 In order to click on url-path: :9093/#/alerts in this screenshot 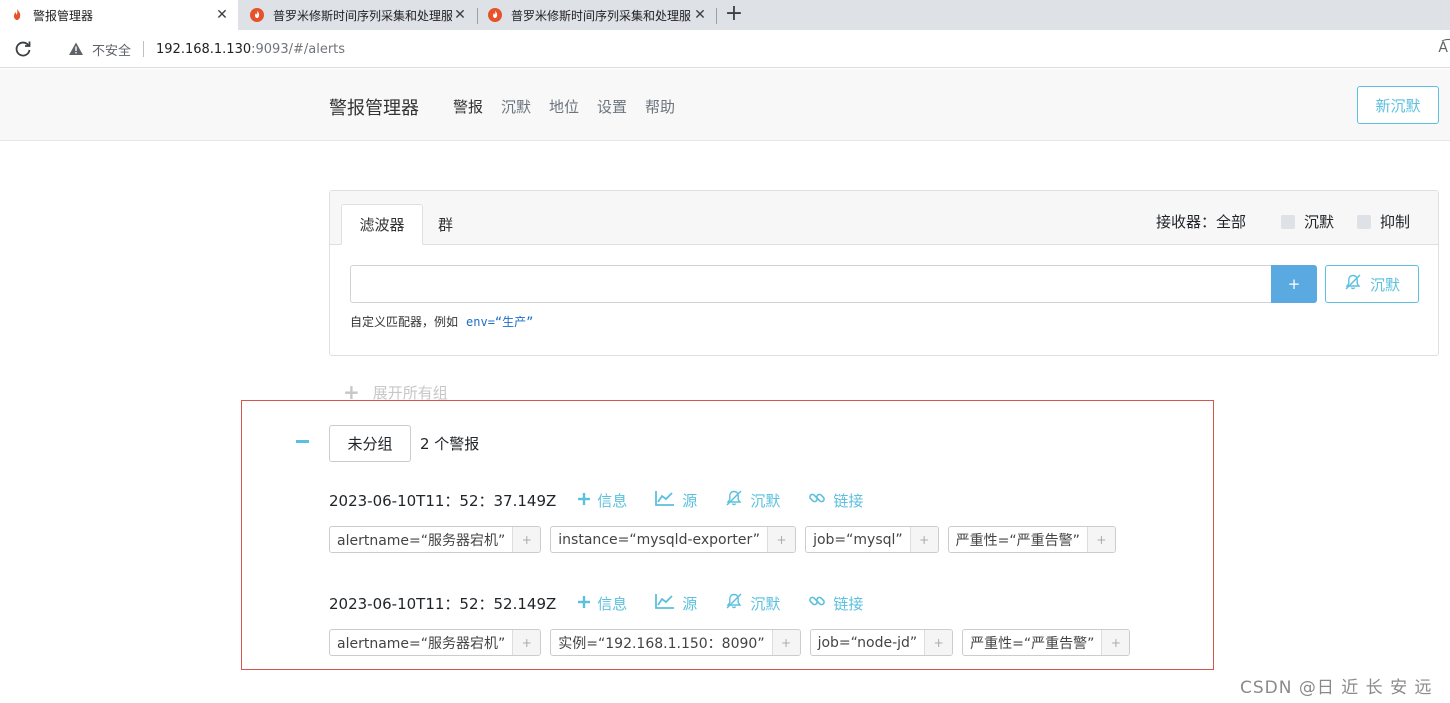, I will do `click(298, 49)`.